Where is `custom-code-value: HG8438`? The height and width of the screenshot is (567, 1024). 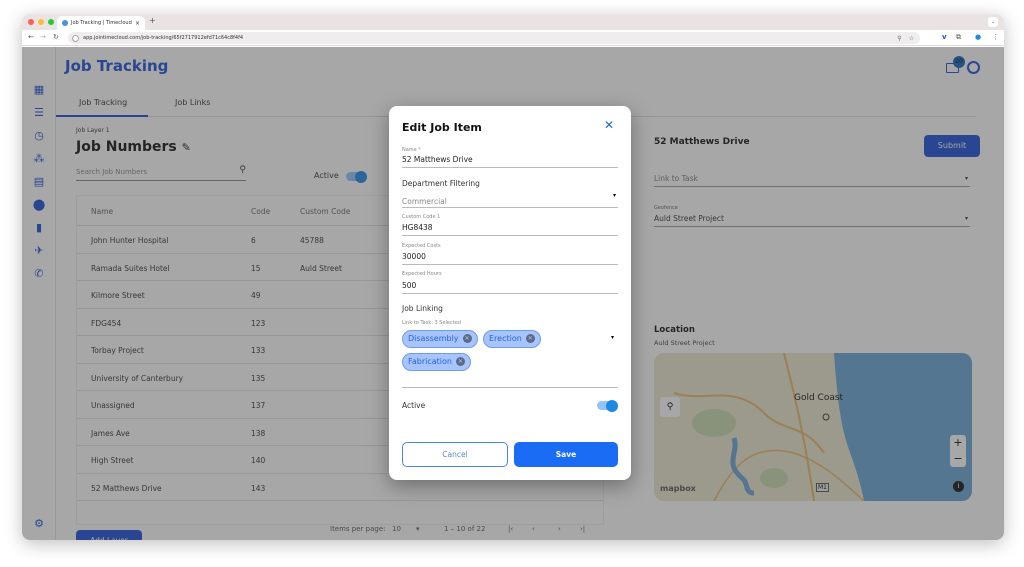
custom-code-value: HG8438 is located at coordinates (417, 227).